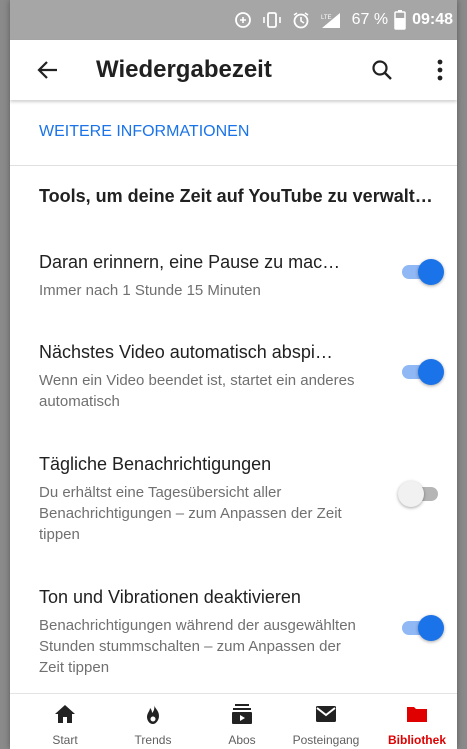 The image size is (467, 749). Describe the element at coordinates (144, 132) in the screenshot. I see `more-info-link: WEITERE INFORMATIONEN` at that location.